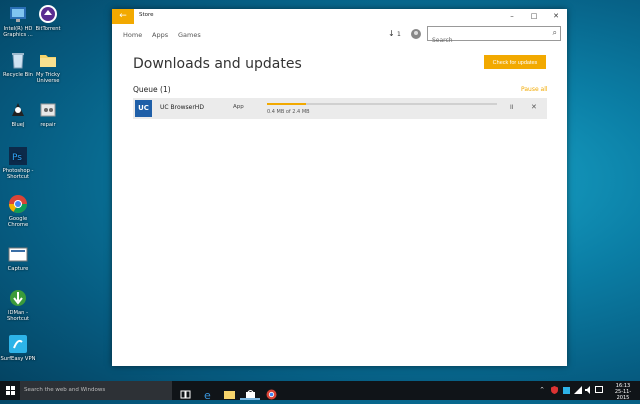  What do you see at coordinates (48, 60) in the screenshot?
I see `folder-icon` at bounding box center [48, 60].